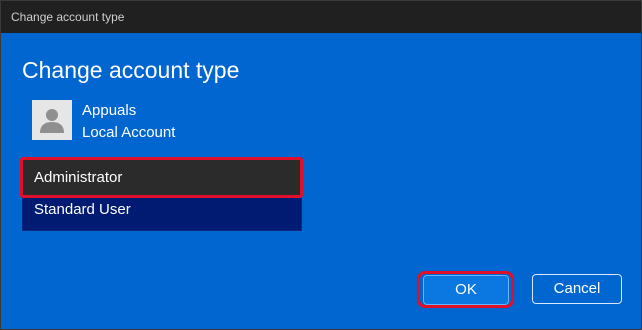  What do you see at coordinates (129, 132) in the screenshot?
I see `account-type-label: Local Account` at bounding box center [129, 132].